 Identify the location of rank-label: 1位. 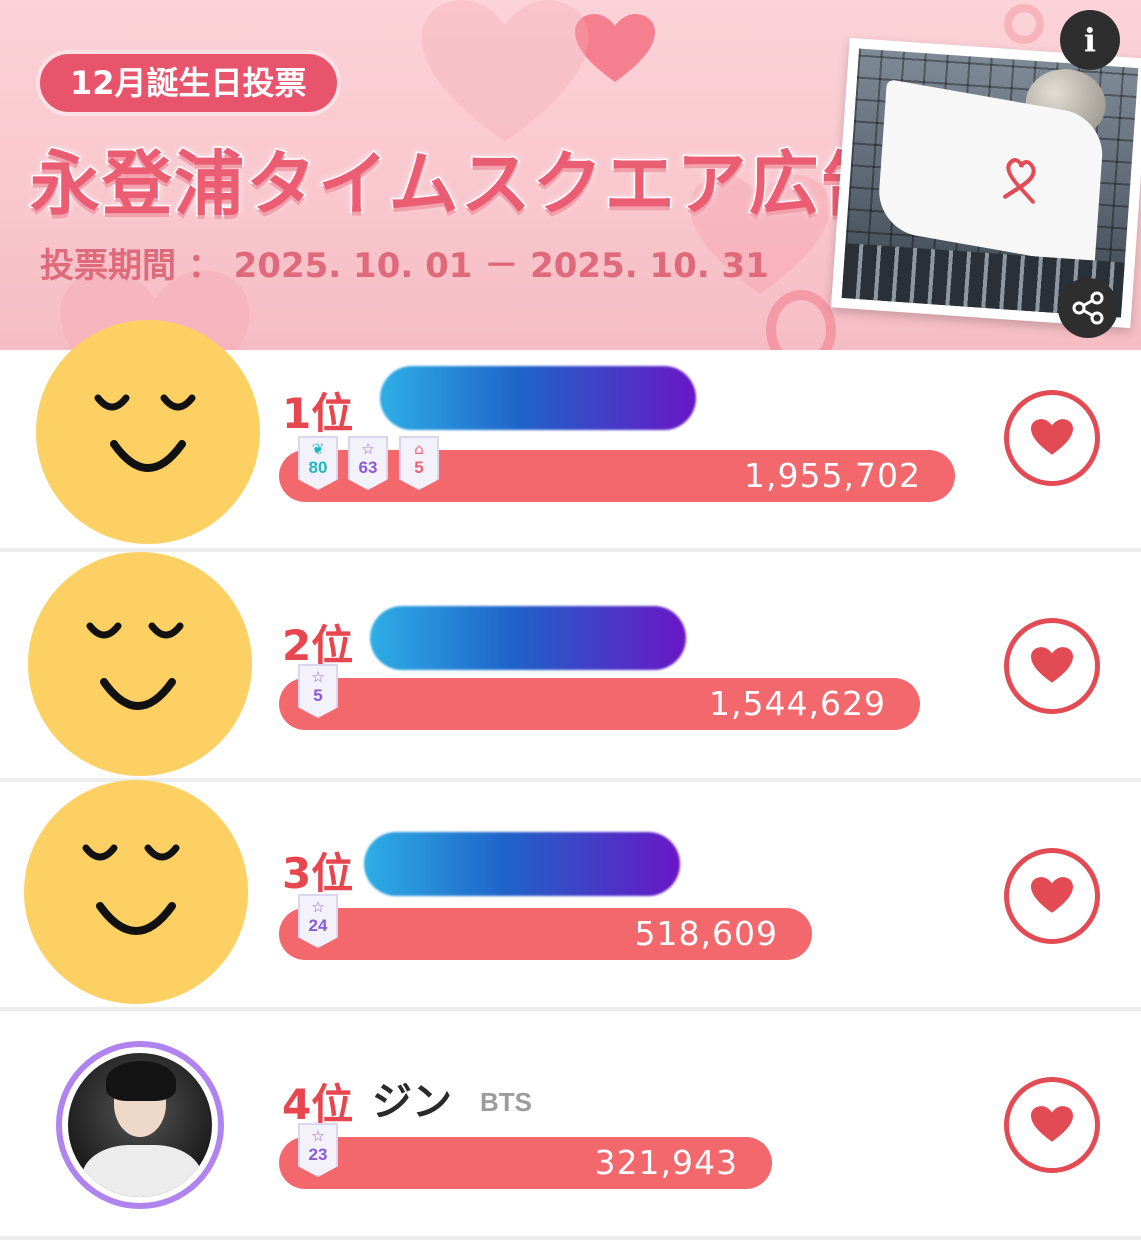
(318, 413).